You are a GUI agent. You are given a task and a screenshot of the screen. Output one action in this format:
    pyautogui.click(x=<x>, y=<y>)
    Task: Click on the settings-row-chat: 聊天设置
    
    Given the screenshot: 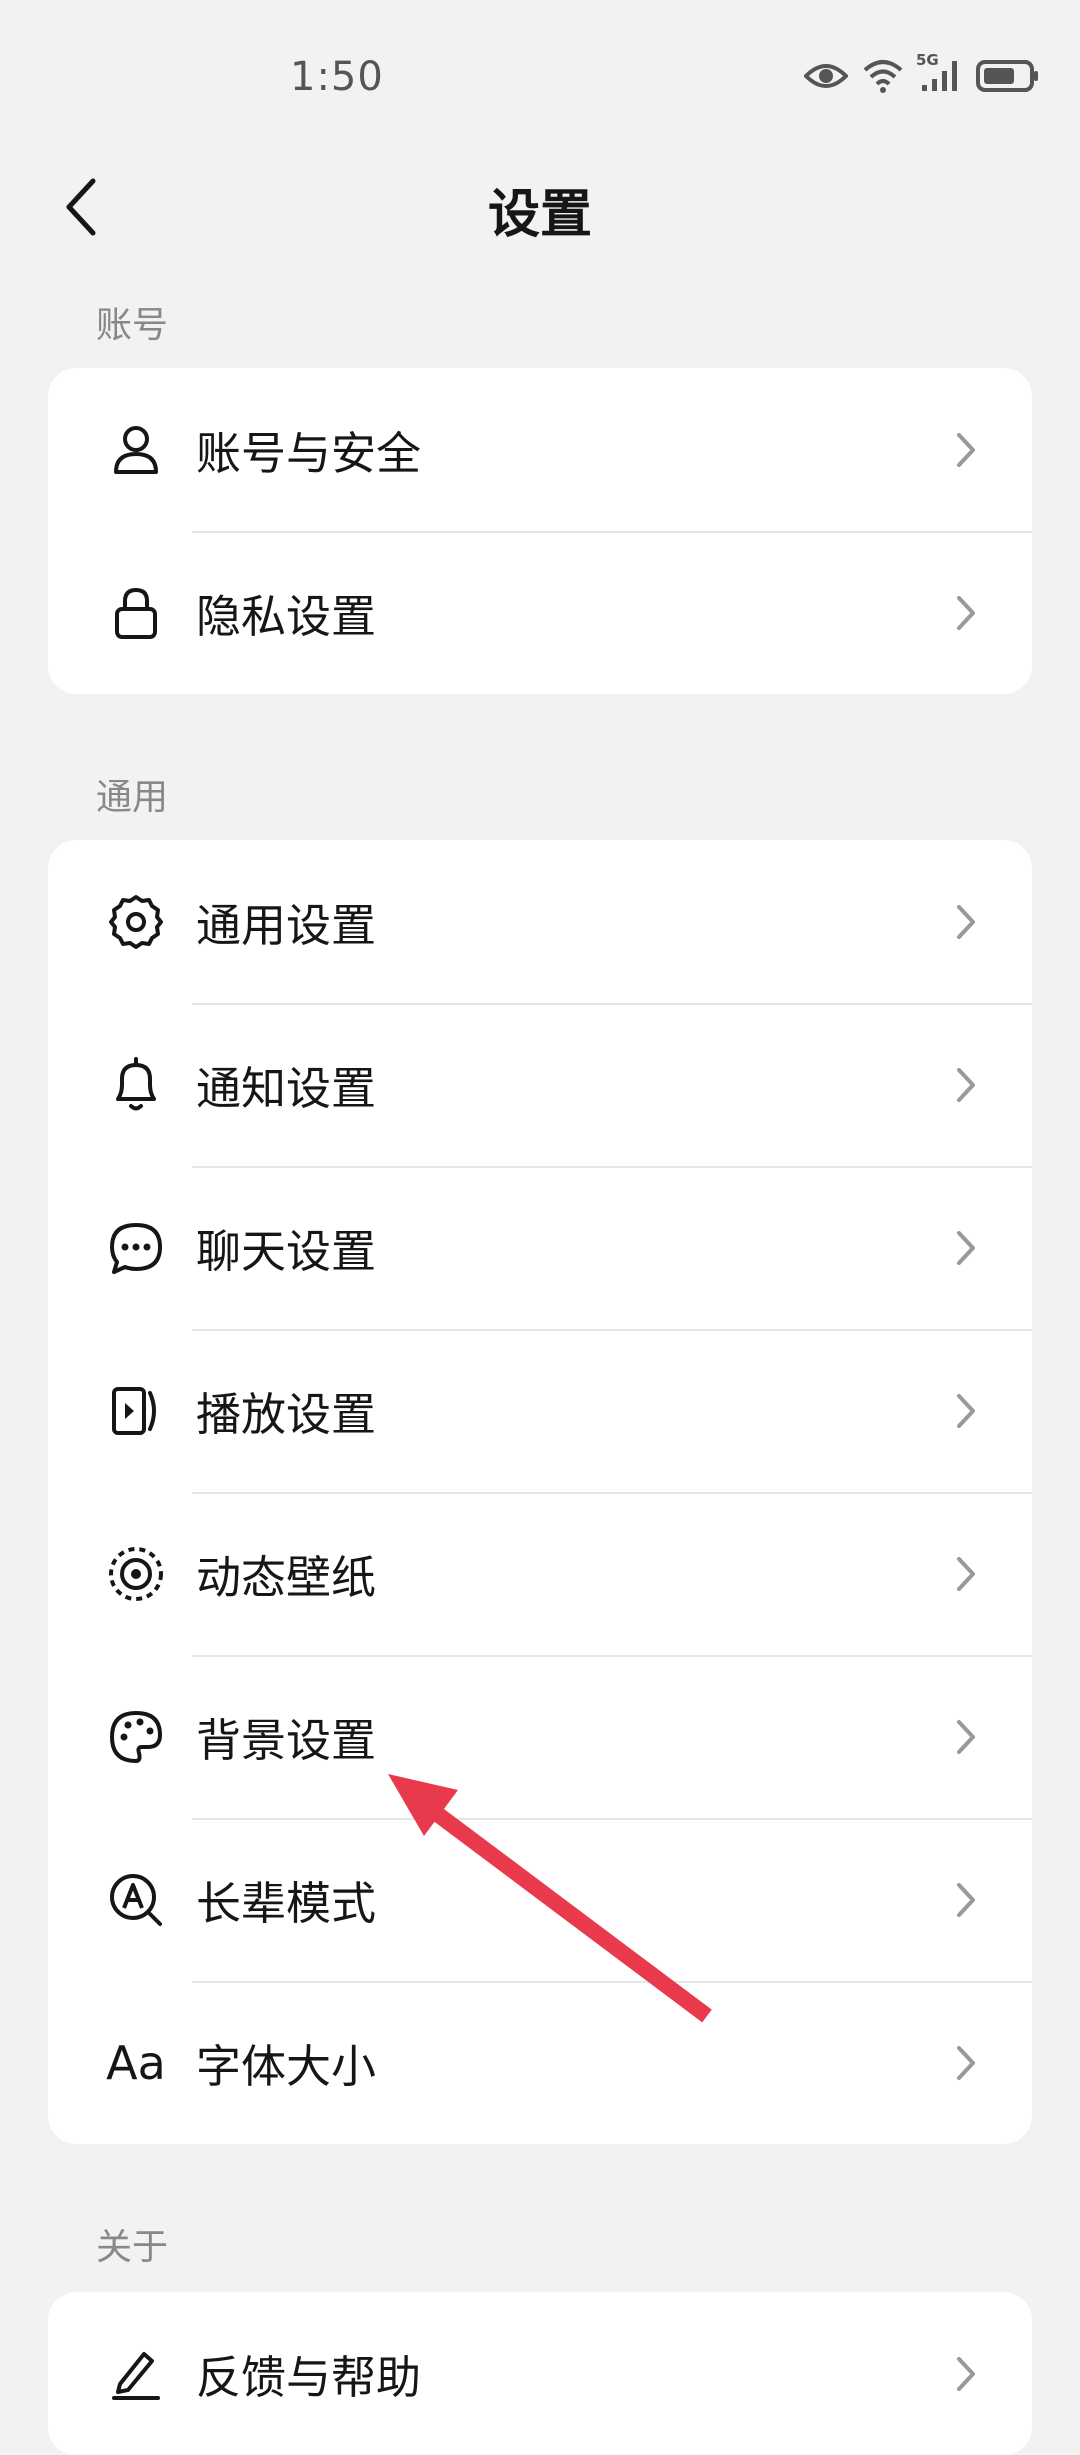 What is the action you would take?
    pyautogui.click(x=540, y=1247)
    